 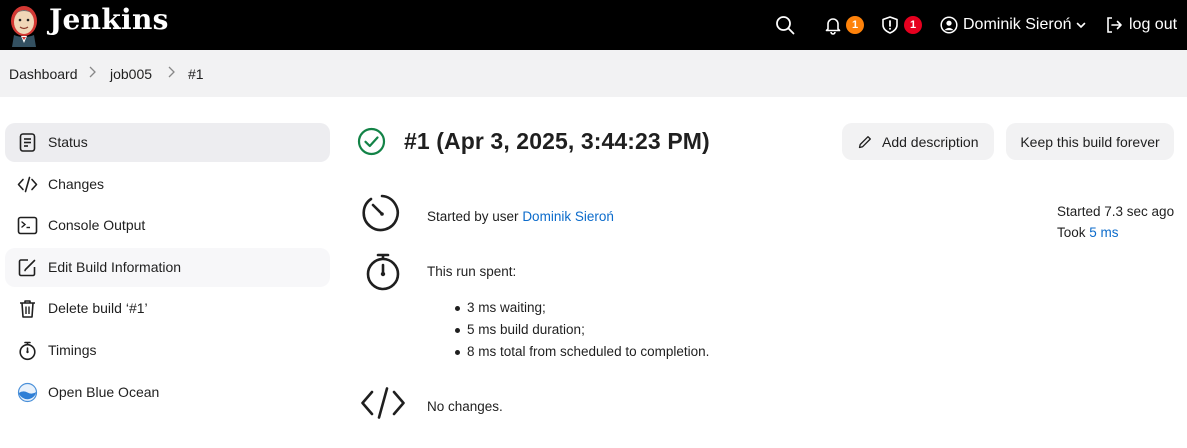 I want to click on took-prefix: Took, so click(x=1073, y=232).